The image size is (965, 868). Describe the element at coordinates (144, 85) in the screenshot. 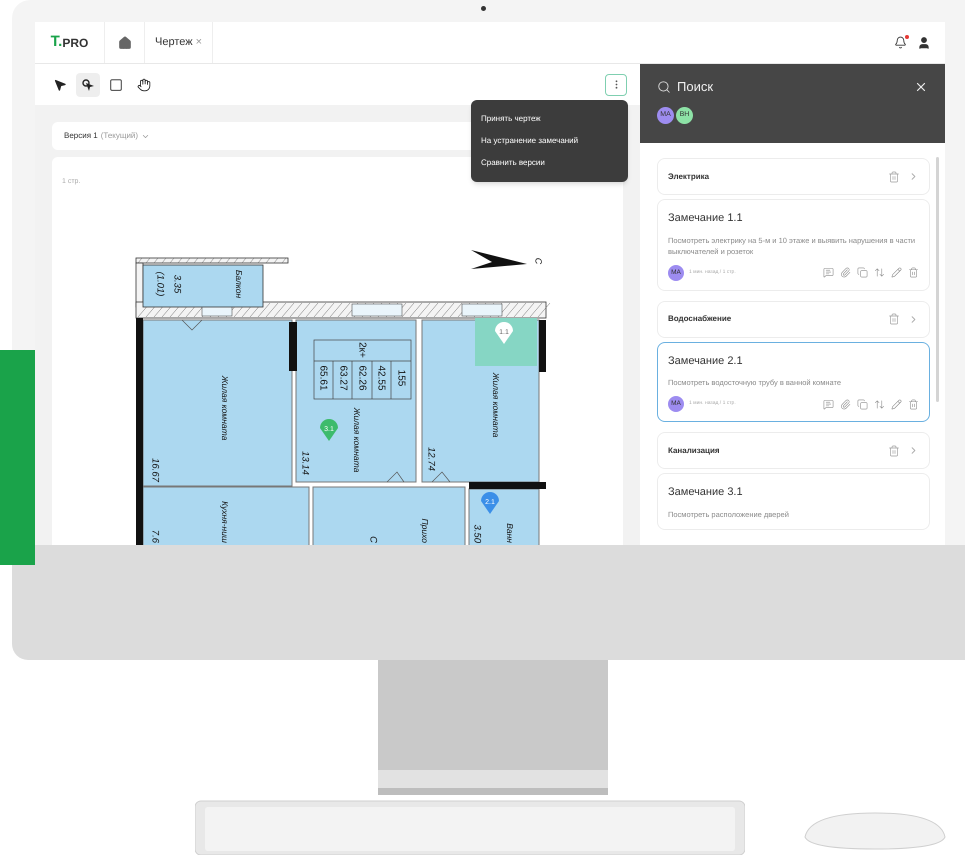

I see `hand-icon` at that location.